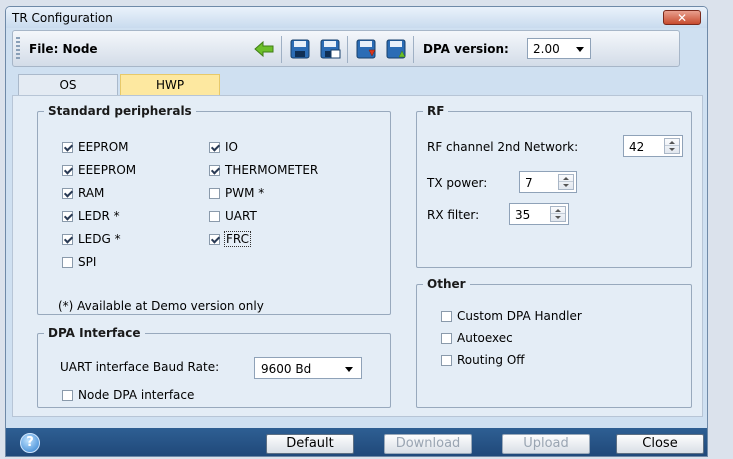  What do you see at coordinates (264, 49) in the screenshot?
I see `back-arrow-icon` at bounding box center [264, 49].